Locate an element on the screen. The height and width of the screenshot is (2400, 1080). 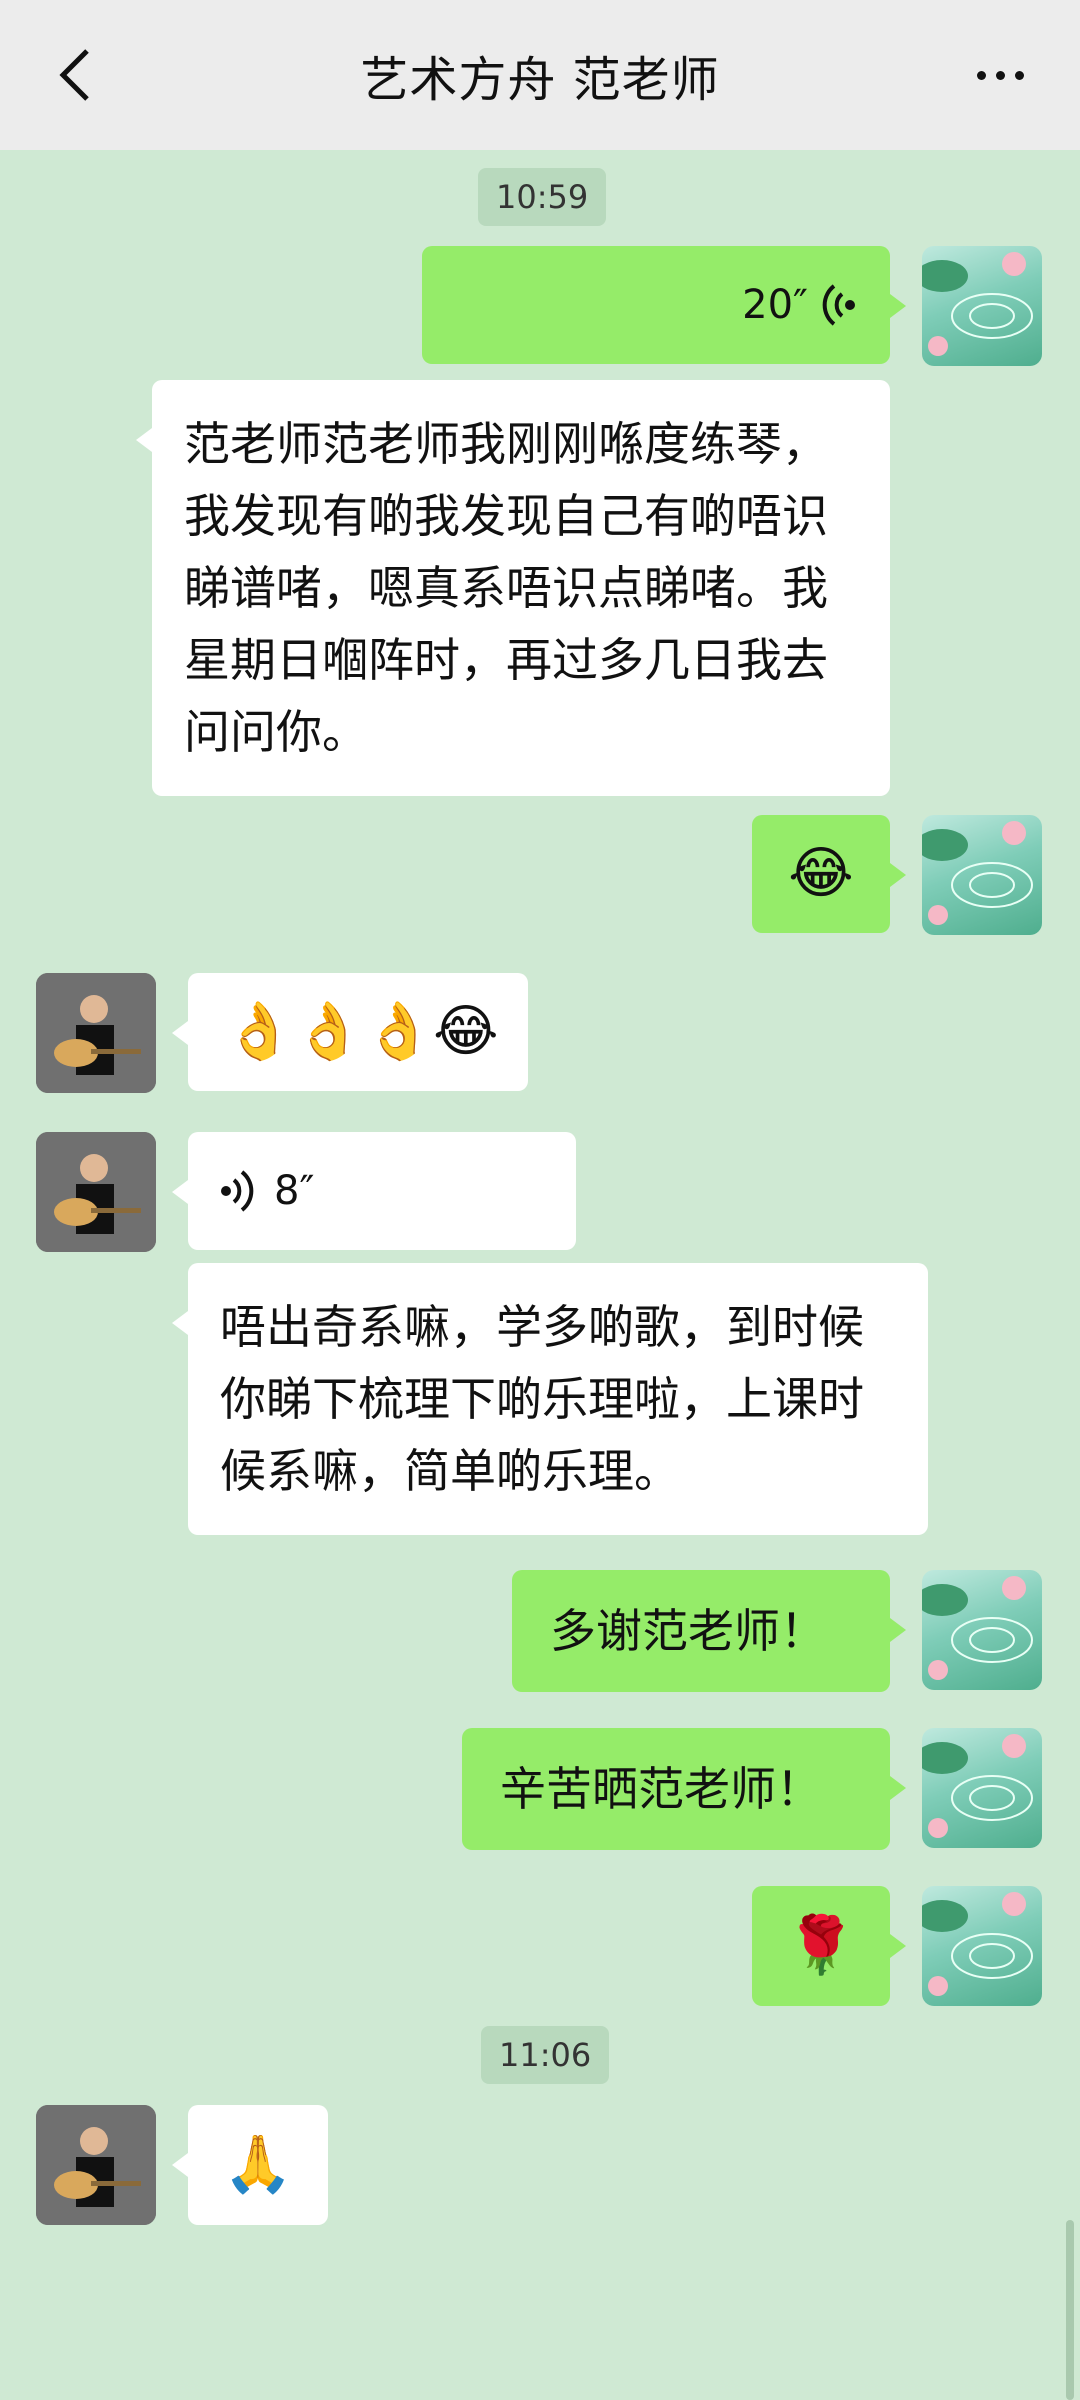
voice-duration: 8″ is located at coordinates (294, 1191).